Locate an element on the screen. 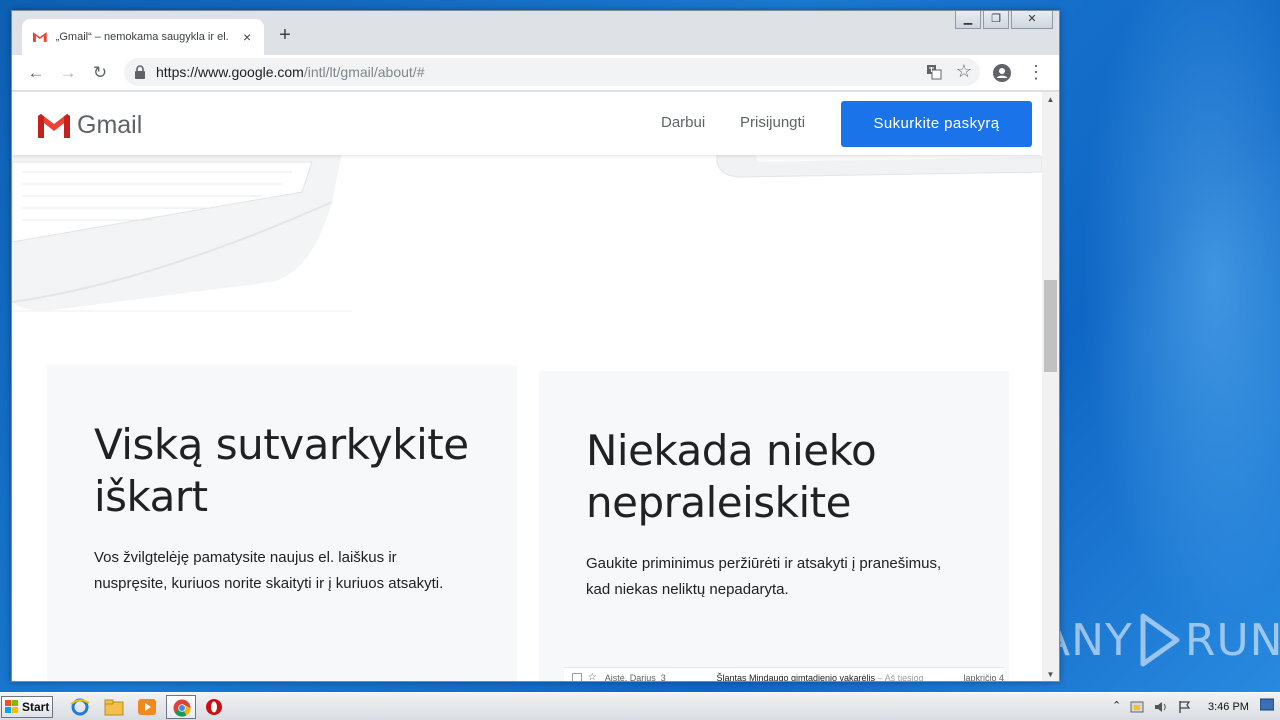 The image size is (1280, 720). show-desktop-icon is located at coordinates (1267, 705).